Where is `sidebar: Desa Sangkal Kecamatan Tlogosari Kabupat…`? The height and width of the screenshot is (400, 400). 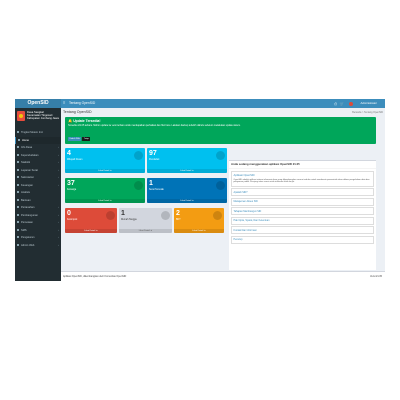
sidebar: Desa Sangkal Kecamatan Tlogosari Kabupat… is located at coordinates (38, 194).